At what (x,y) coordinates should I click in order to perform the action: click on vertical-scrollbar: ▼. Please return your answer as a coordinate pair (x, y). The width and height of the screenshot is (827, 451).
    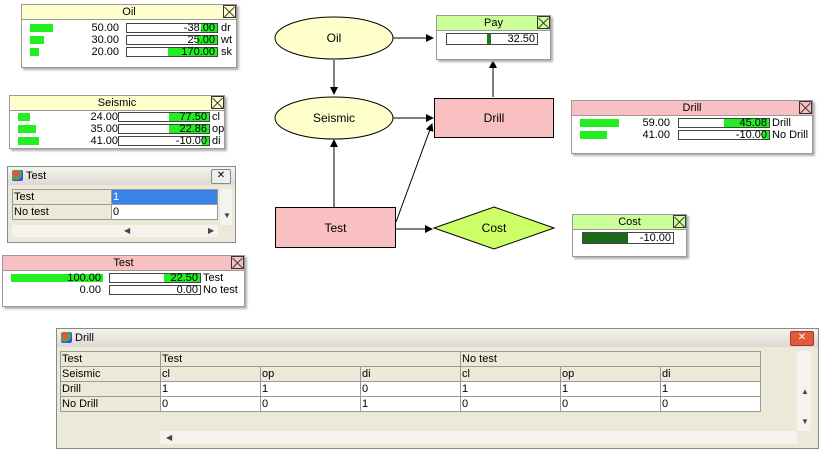
    Looking at the image, I should click on (226, 207).